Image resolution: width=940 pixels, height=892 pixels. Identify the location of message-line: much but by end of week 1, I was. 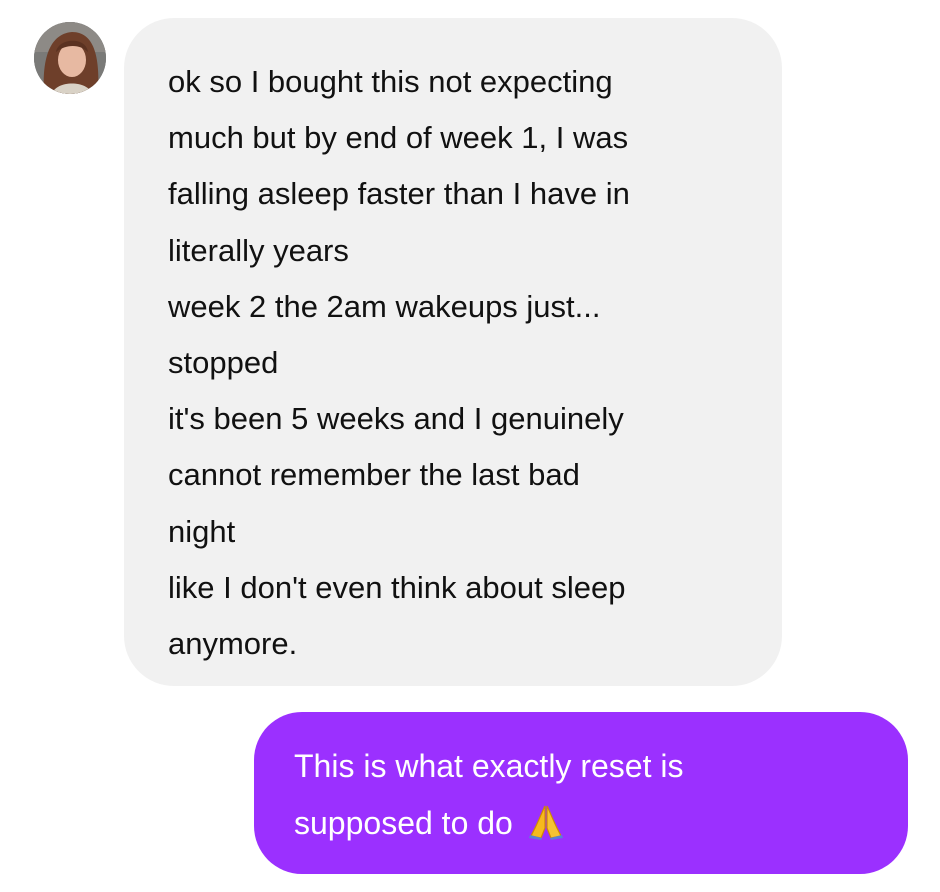
(398, 138).